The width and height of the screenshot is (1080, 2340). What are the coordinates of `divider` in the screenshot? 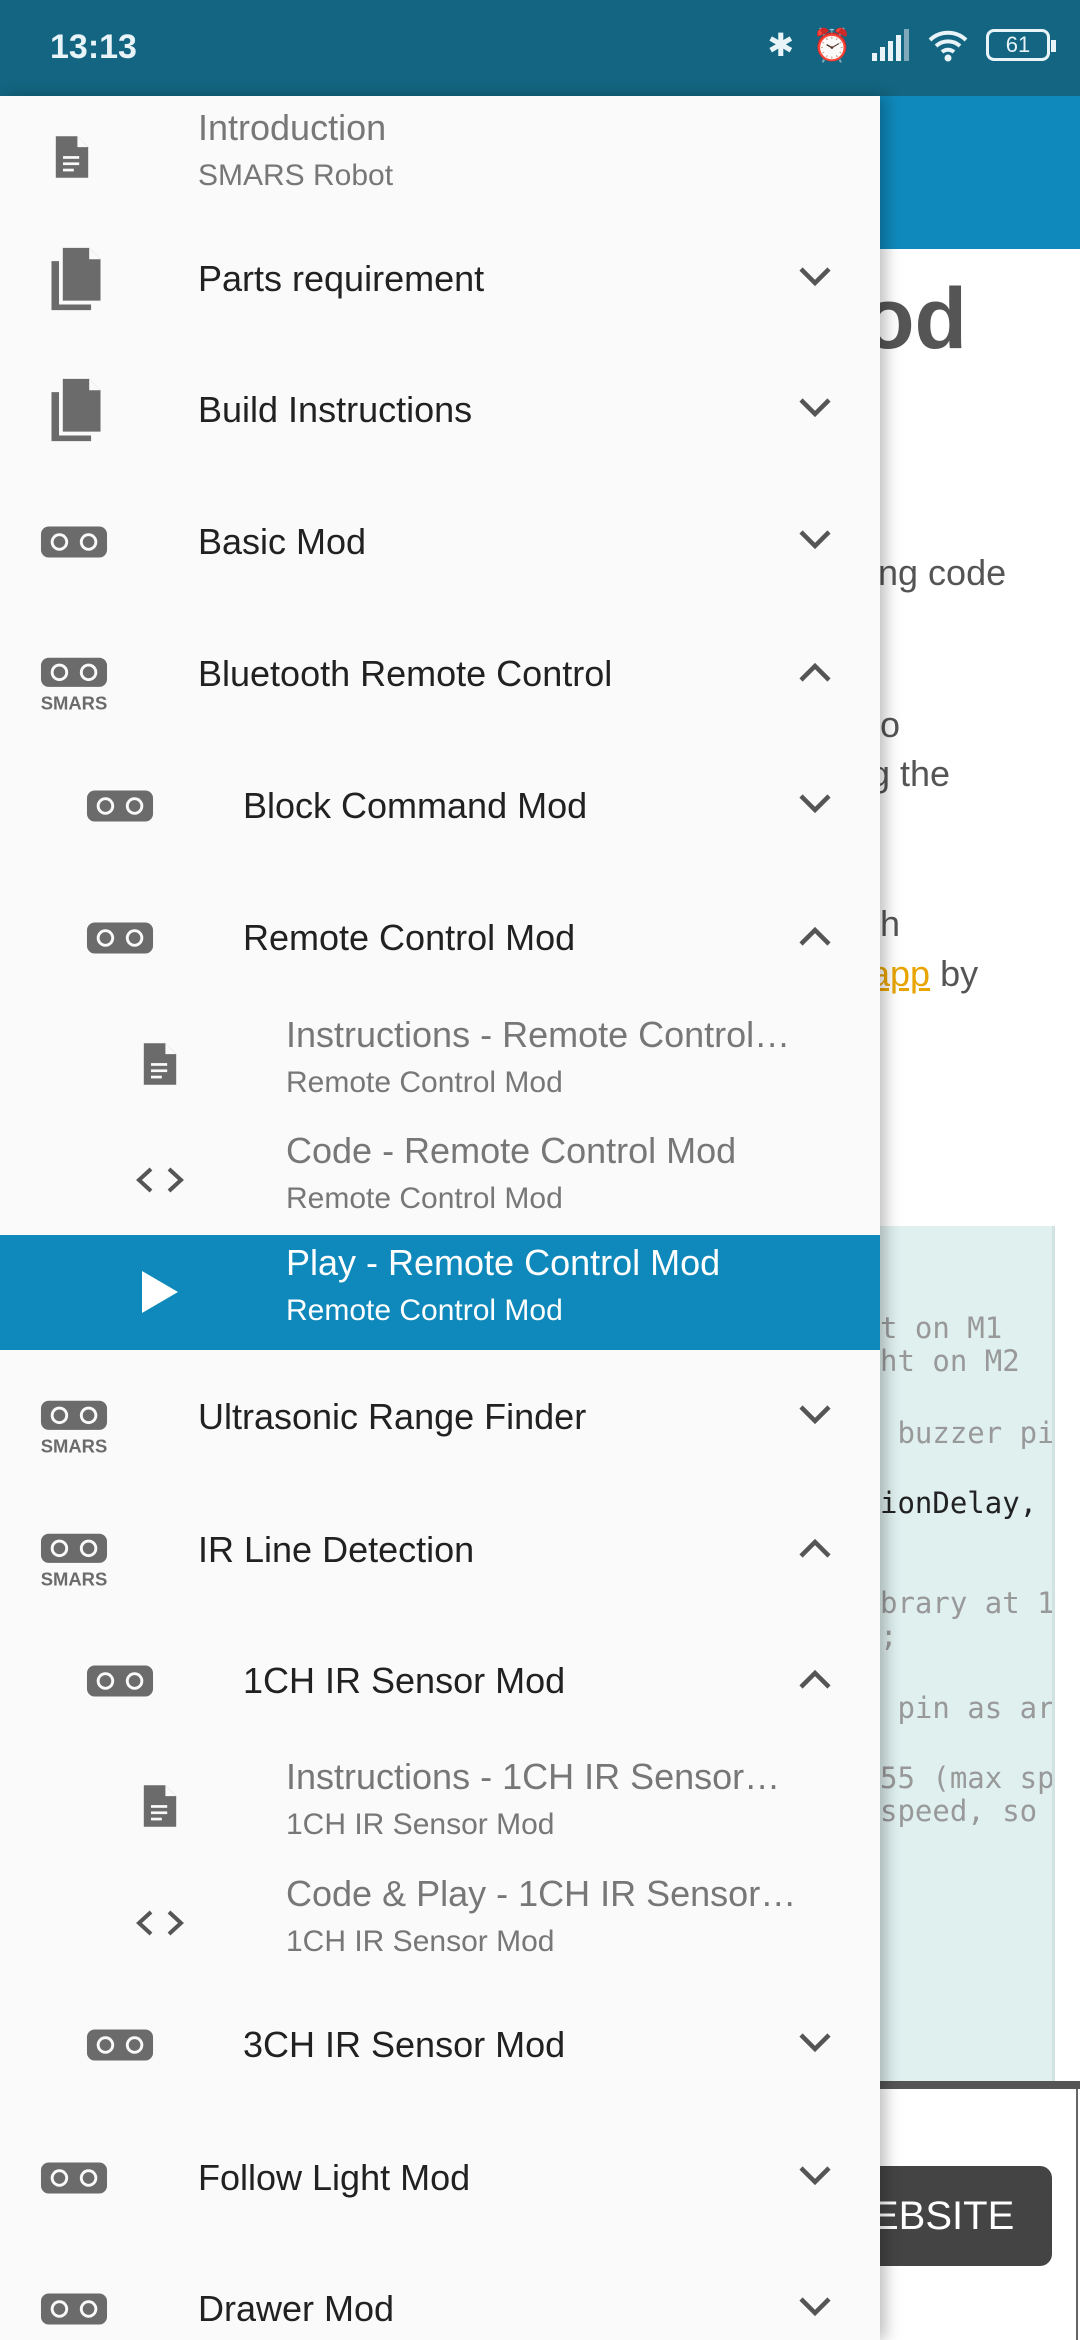 It's located at (980, 2085).